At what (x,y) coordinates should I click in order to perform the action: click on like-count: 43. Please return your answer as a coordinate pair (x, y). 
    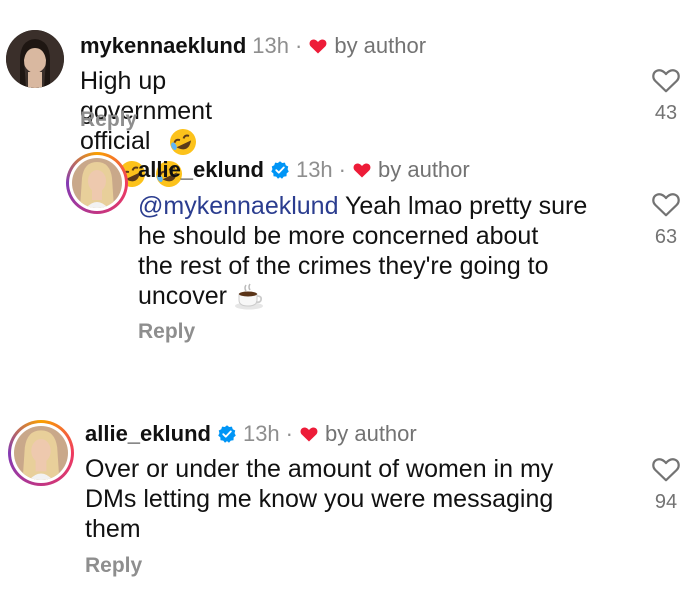
    Looking at the image, I should click on (666, 113).